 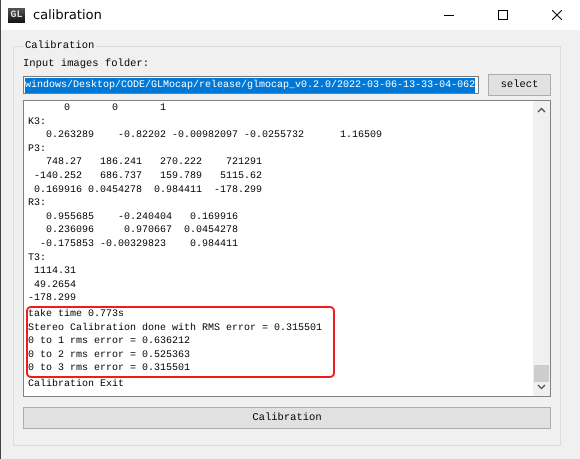 I want to click on log-line: 0.263289 -0.82202 -0.00982097 -0.0255732 1.16509, so click(x=214, y=136).